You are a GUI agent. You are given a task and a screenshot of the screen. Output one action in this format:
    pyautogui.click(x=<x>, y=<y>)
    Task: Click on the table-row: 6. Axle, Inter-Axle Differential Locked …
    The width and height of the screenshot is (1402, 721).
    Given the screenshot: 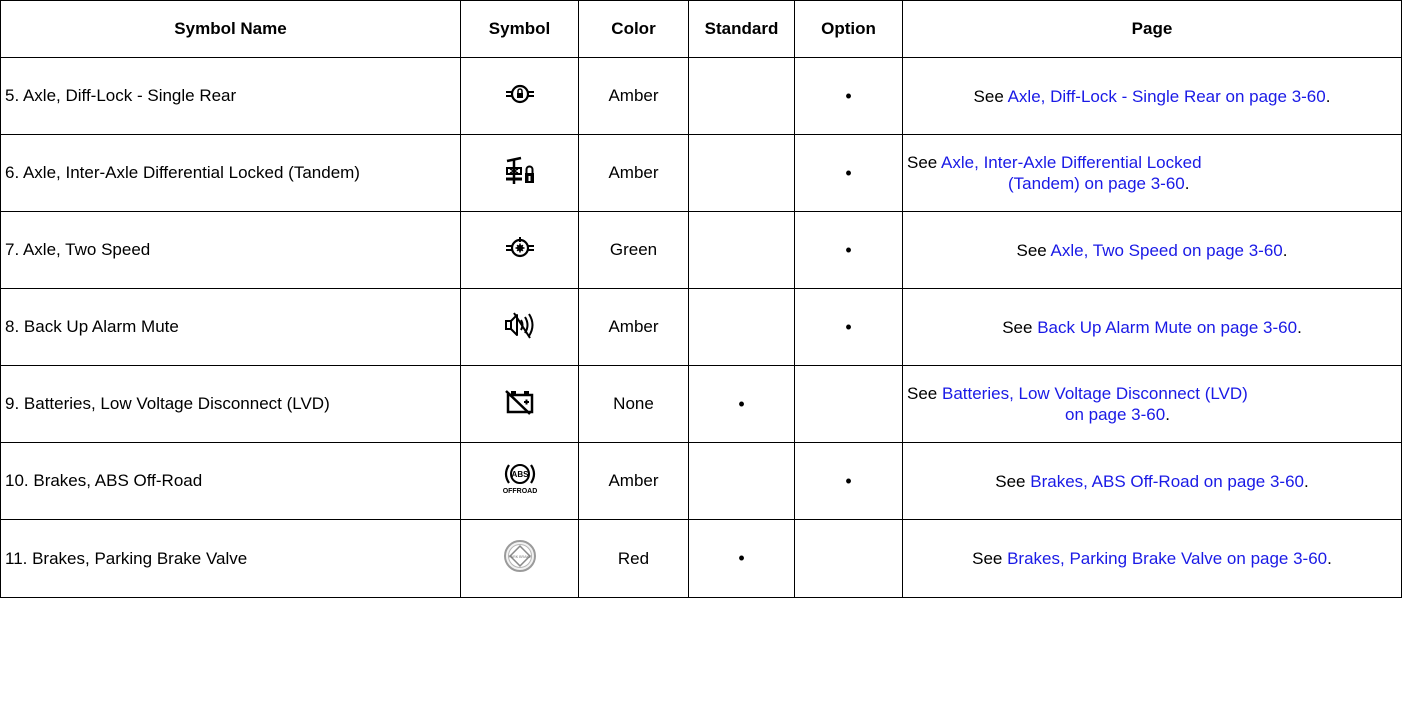 What is the action you would take?
    pyautogui.click(x=701, y=173)
    